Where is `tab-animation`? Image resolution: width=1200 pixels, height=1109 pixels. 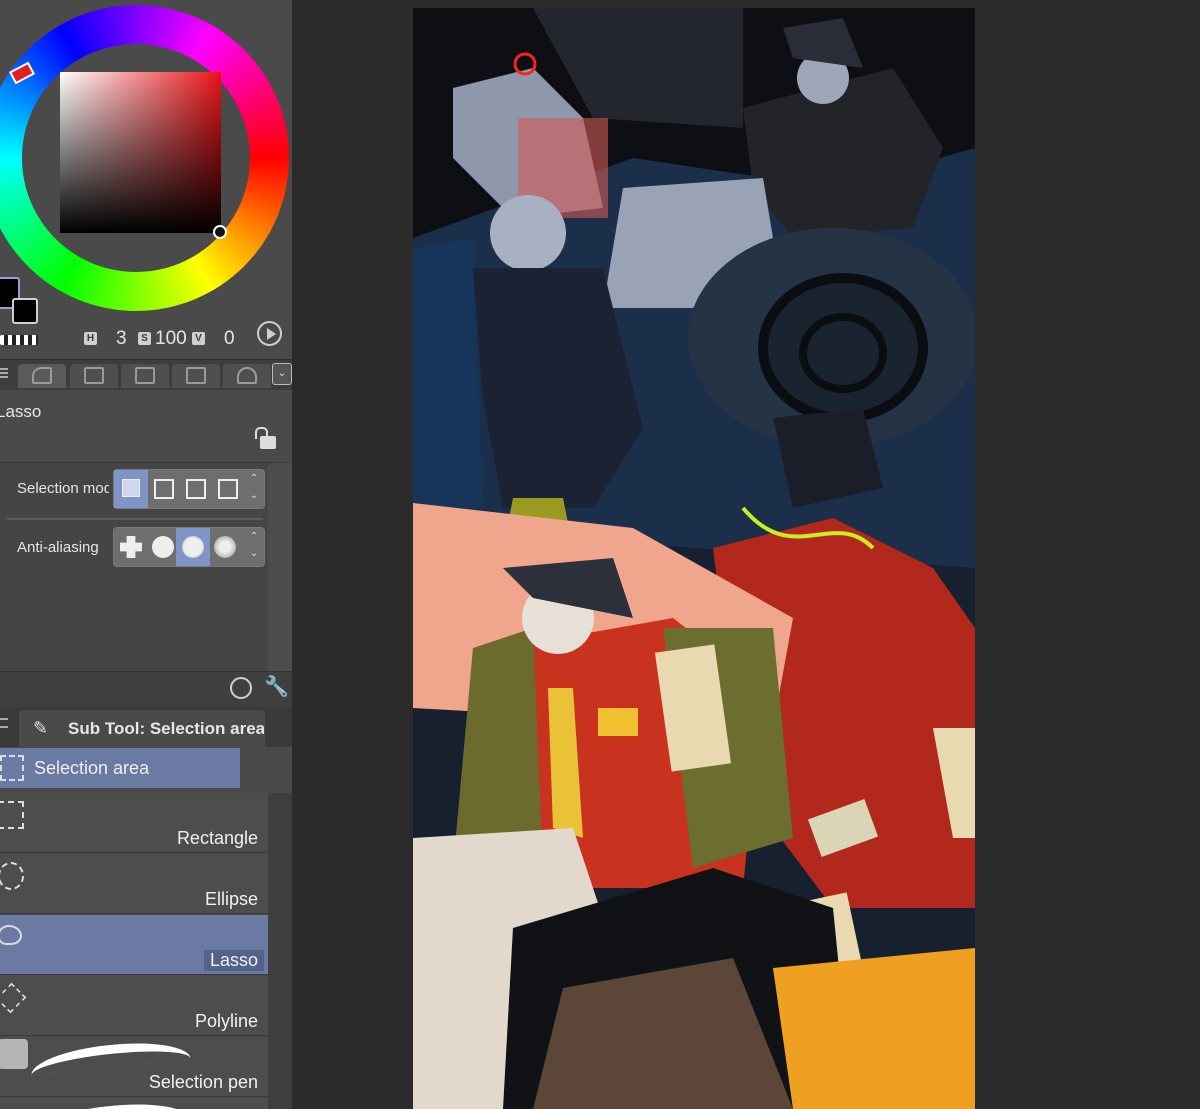
tab-animation is located at coordinates (145, 376).